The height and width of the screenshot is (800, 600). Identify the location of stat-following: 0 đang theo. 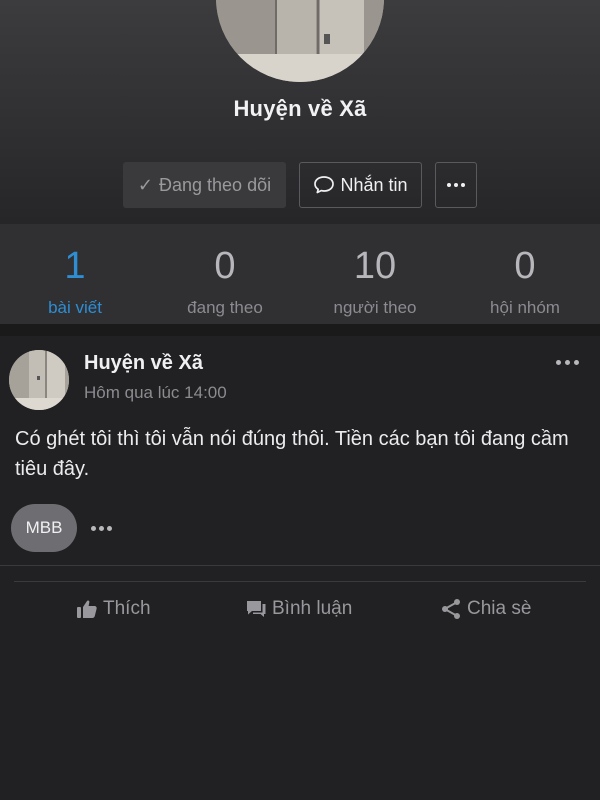
(225, 274).